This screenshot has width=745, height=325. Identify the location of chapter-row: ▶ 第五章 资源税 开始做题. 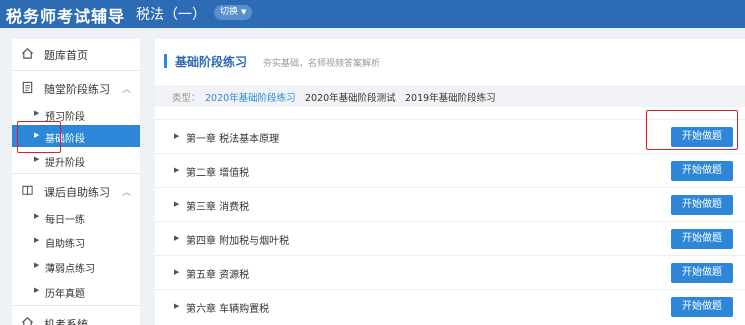
(450, 272).